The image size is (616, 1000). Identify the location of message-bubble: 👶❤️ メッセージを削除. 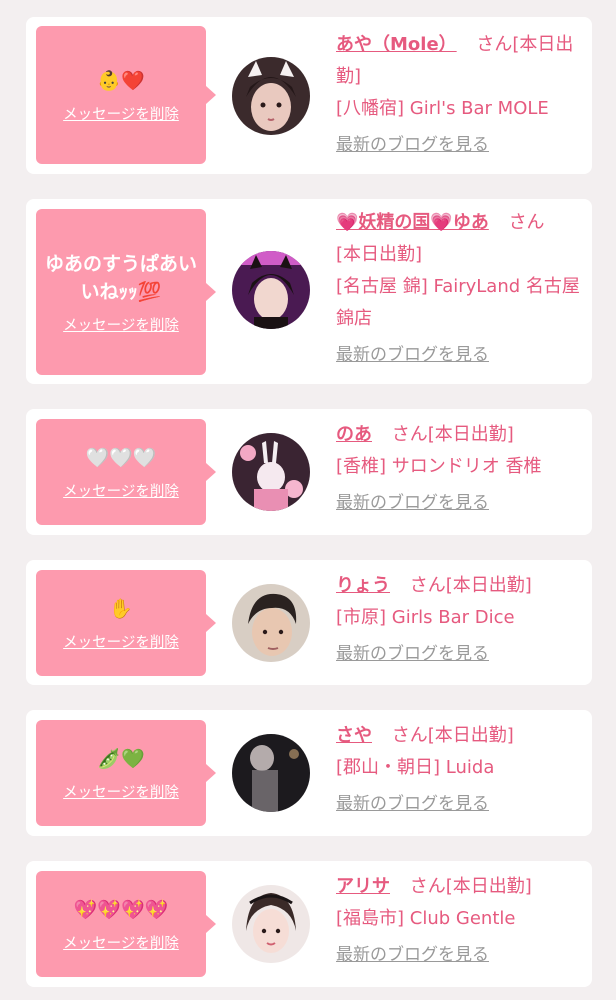
(126, 95).